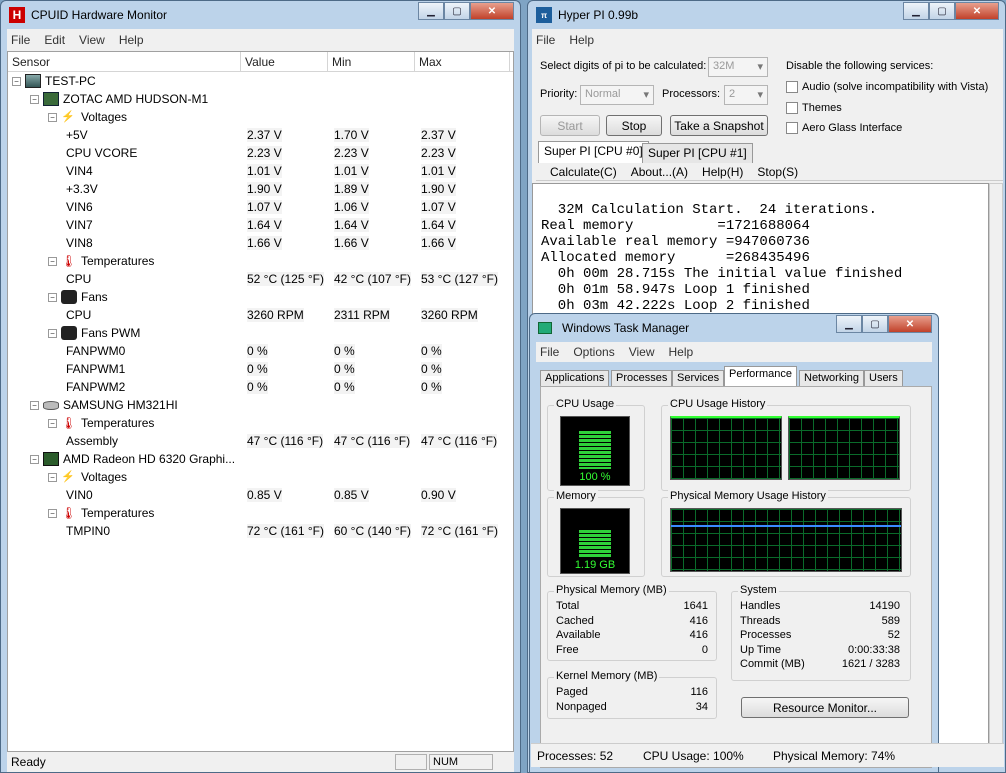 The width and height of the screenshot is (1006, 773). I want to click on sensor-group-row: − TEST-PC, so click(260, 81).